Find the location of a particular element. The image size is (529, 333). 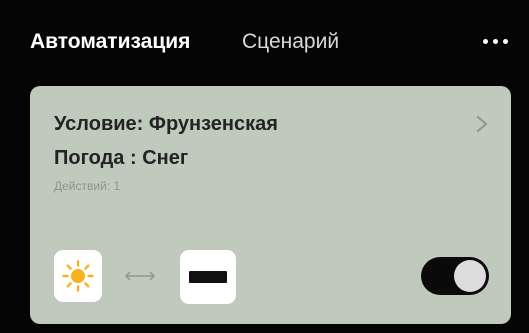

weather-label: Погода : Снег is located at coordinates (121, 158).